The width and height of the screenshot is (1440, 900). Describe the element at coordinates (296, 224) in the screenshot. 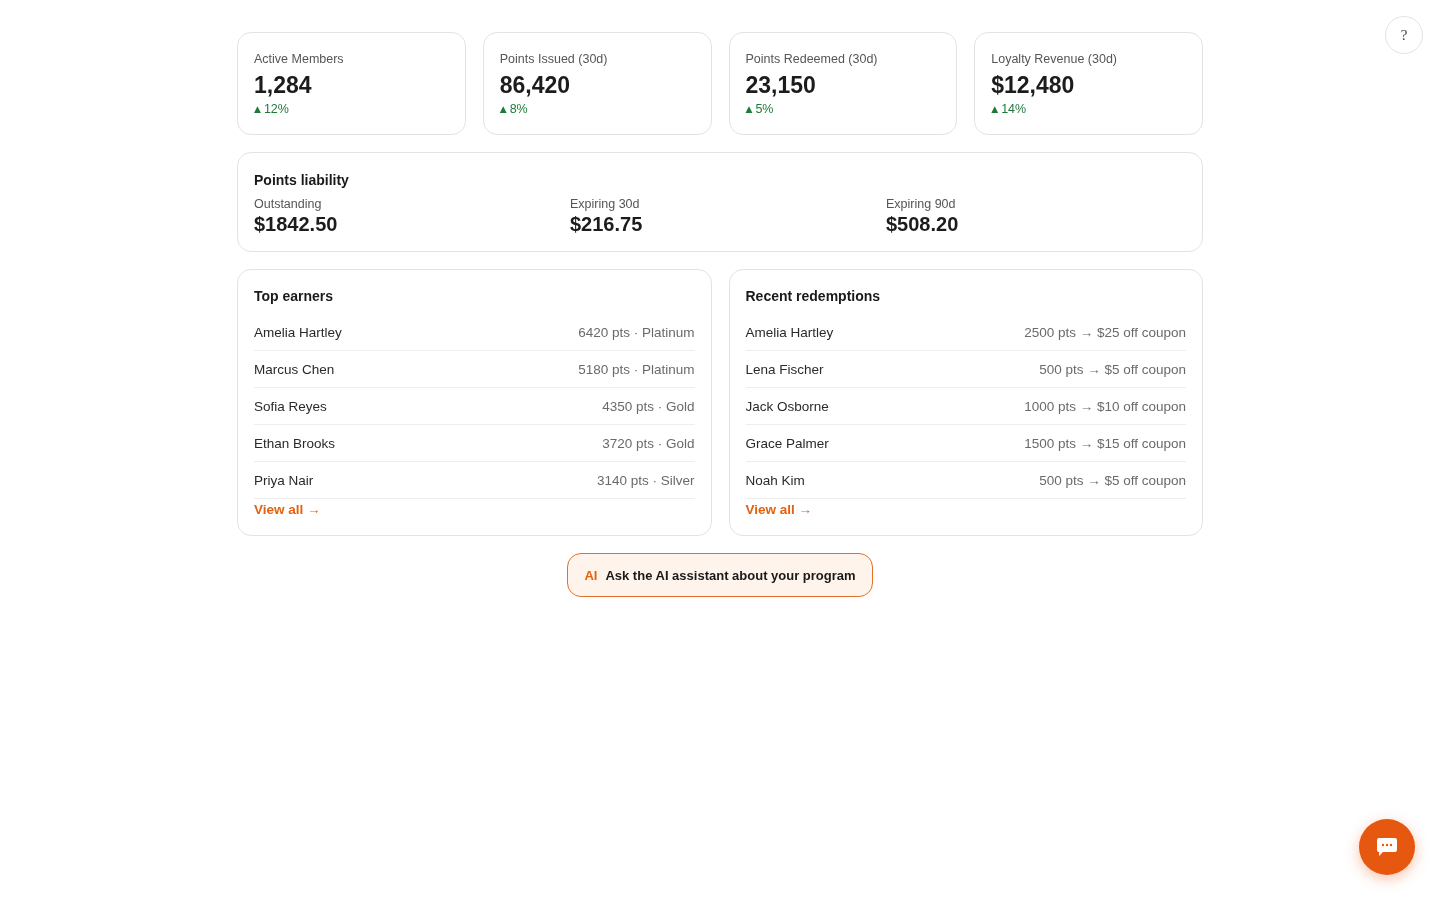

I see `liability-value: $1842.50` at that location.